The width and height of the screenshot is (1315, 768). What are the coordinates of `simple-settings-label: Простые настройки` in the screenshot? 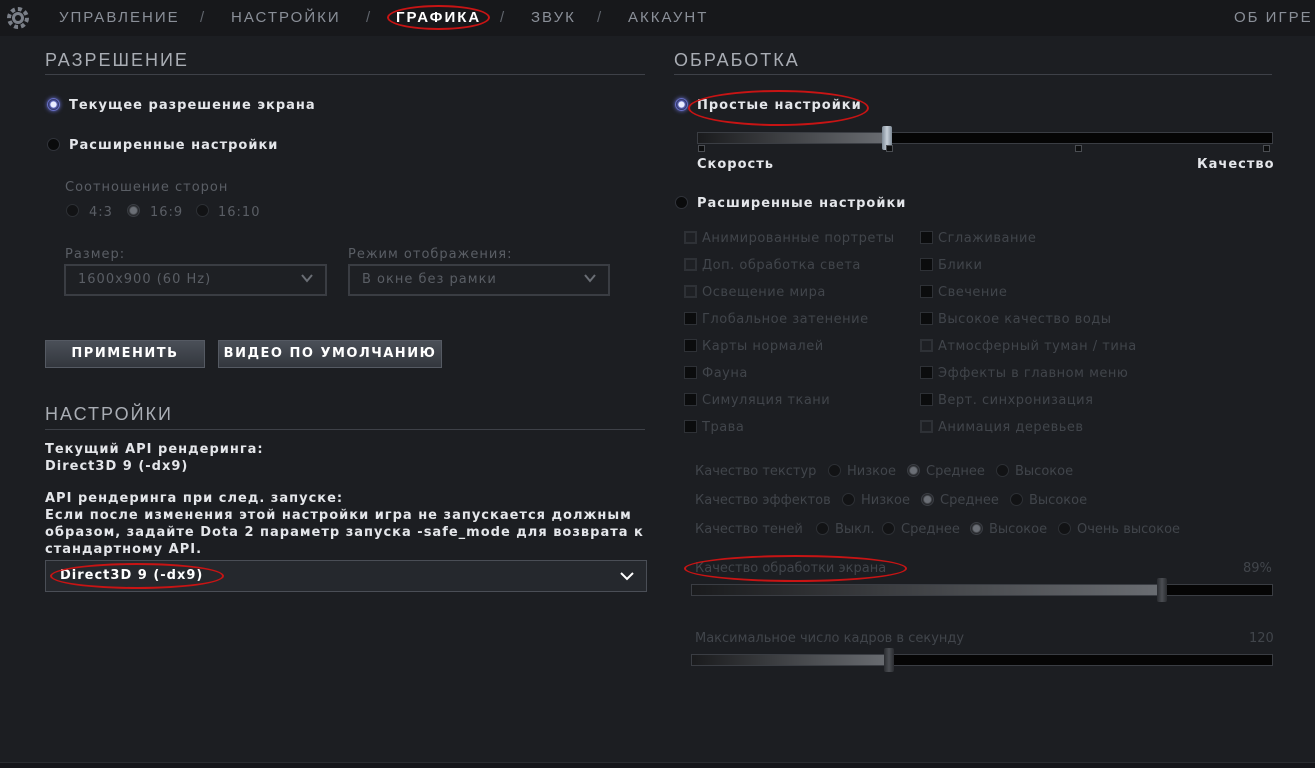 It's located at (779, 105).